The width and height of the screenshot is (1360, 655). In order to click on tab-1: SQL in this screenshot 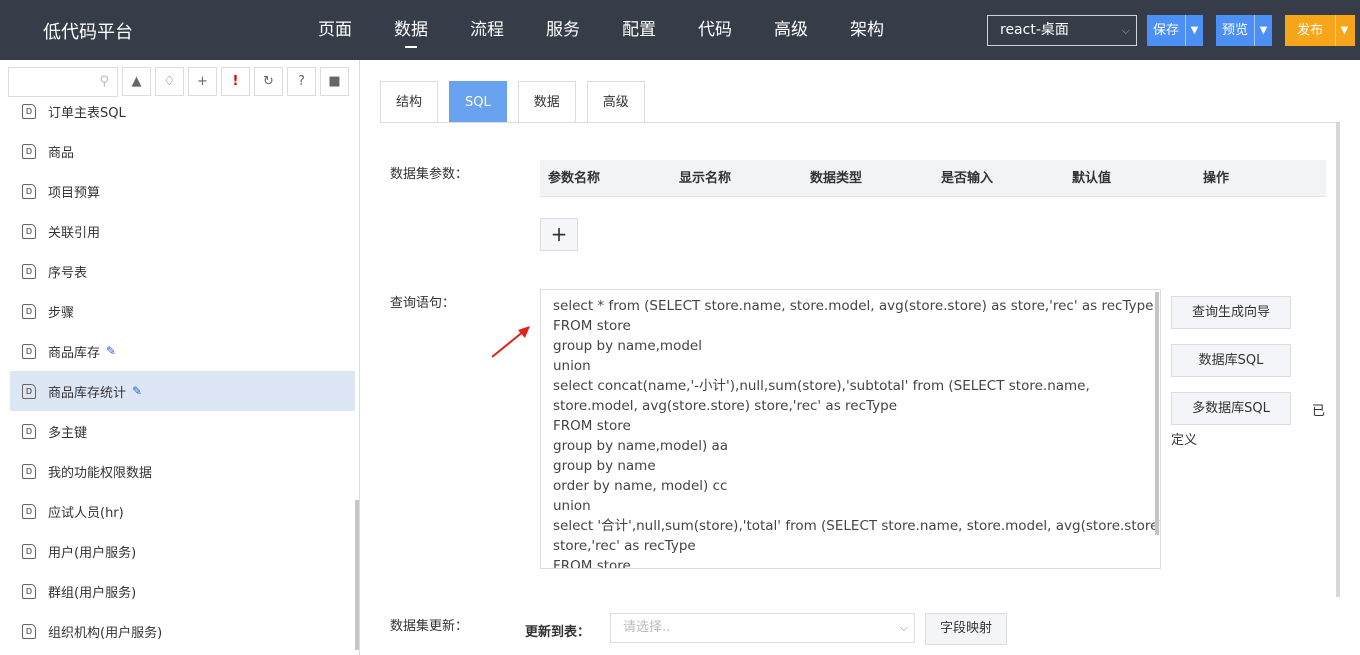, I will do `click(478, 101)`.